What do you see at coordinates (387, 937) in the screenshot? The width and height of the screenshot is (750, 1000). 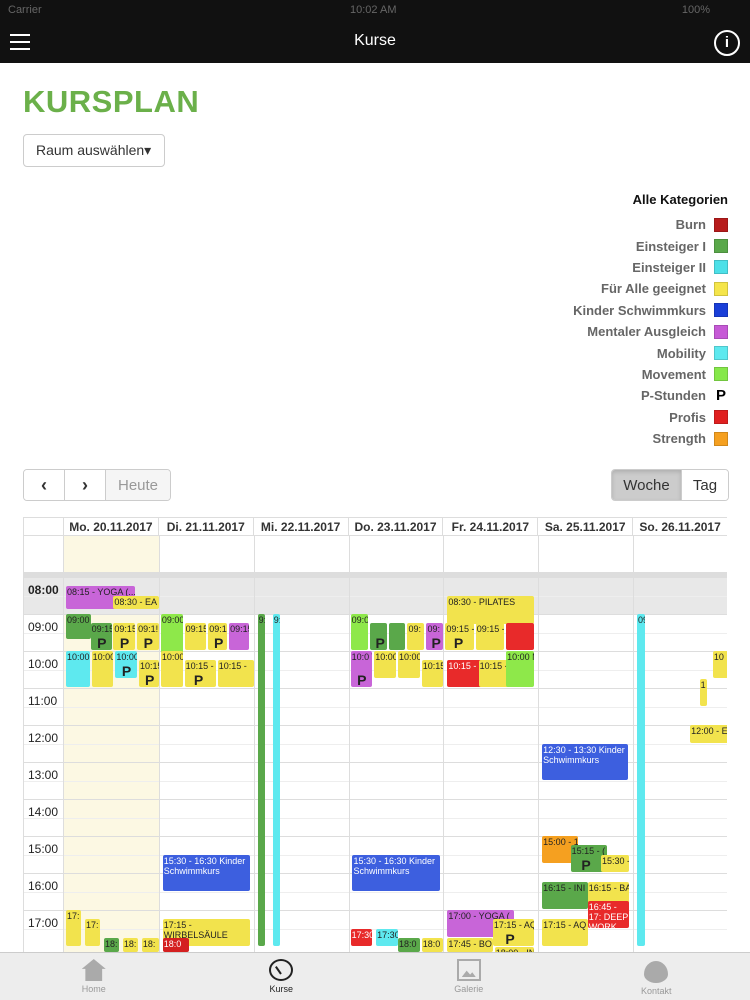 I see `course-event: 17:30` at bounding box center [387, 937].